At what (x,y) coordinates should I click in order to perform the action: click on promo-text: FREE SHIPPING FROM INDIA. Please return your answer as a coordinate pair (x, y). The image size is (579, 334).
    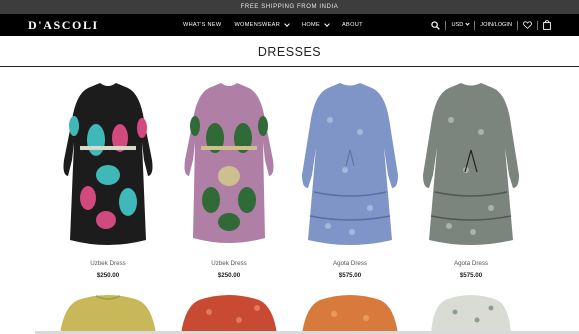
    Looking at the image, I should click on (289, 7).